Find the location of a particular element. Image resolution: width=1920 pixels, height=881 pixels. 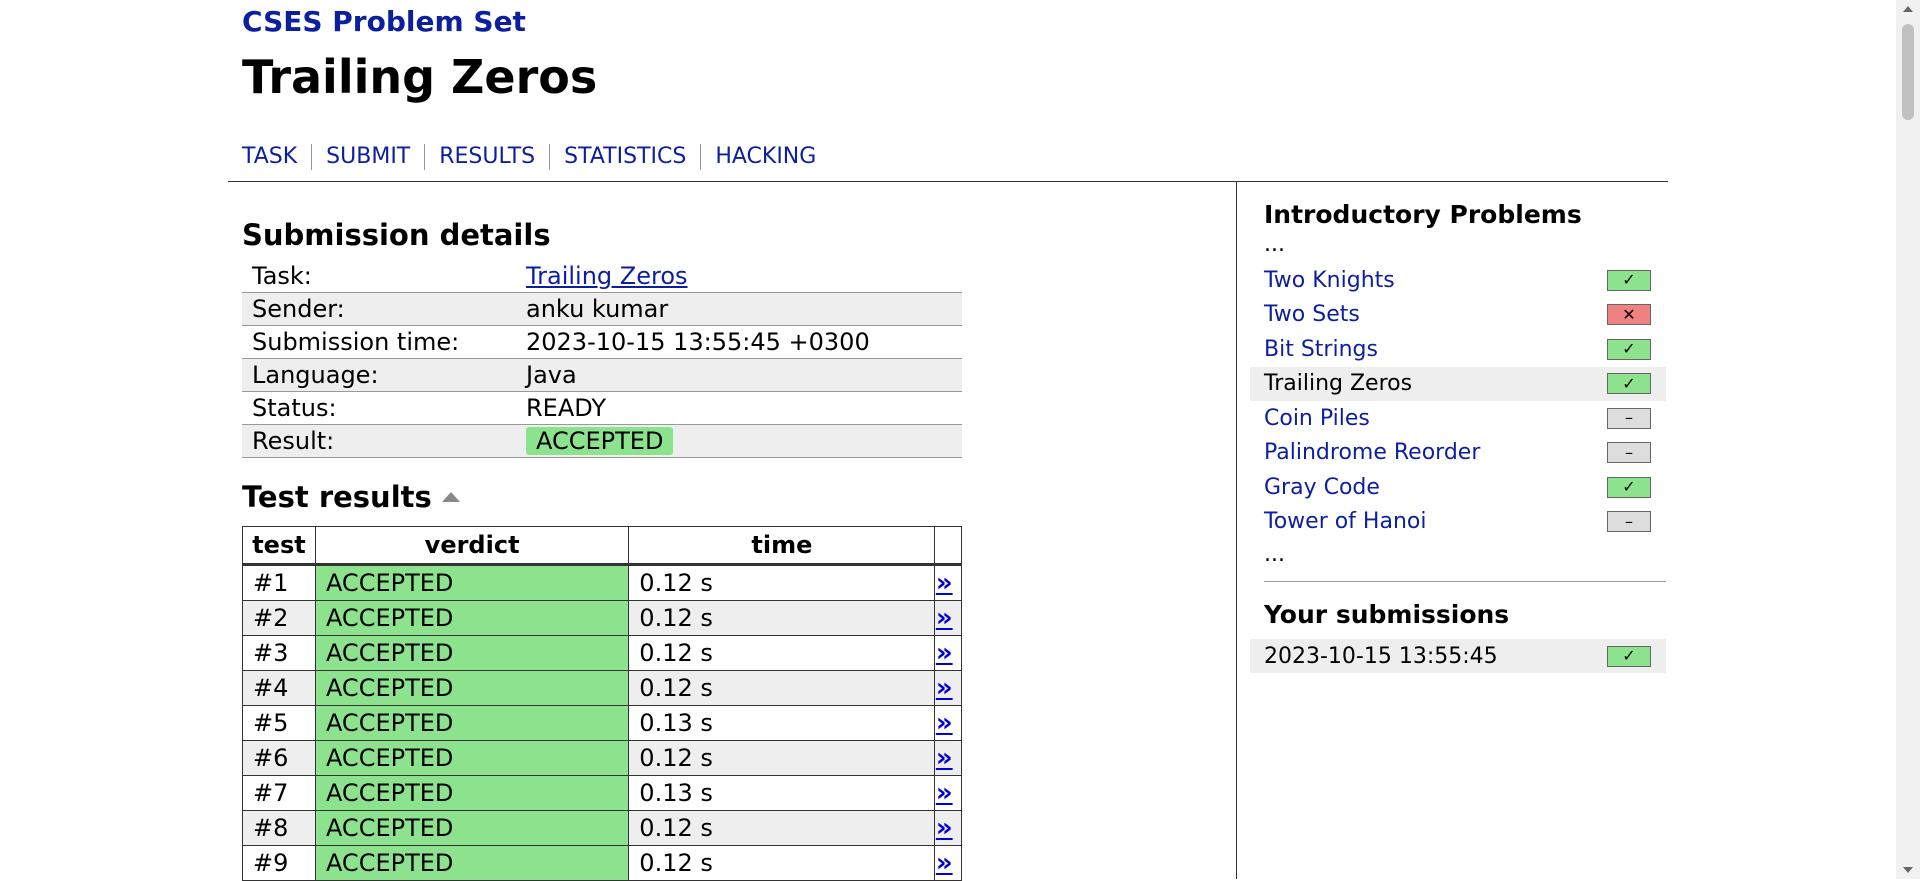

scrollbar-thumb is located at coordinates (1908, 72).